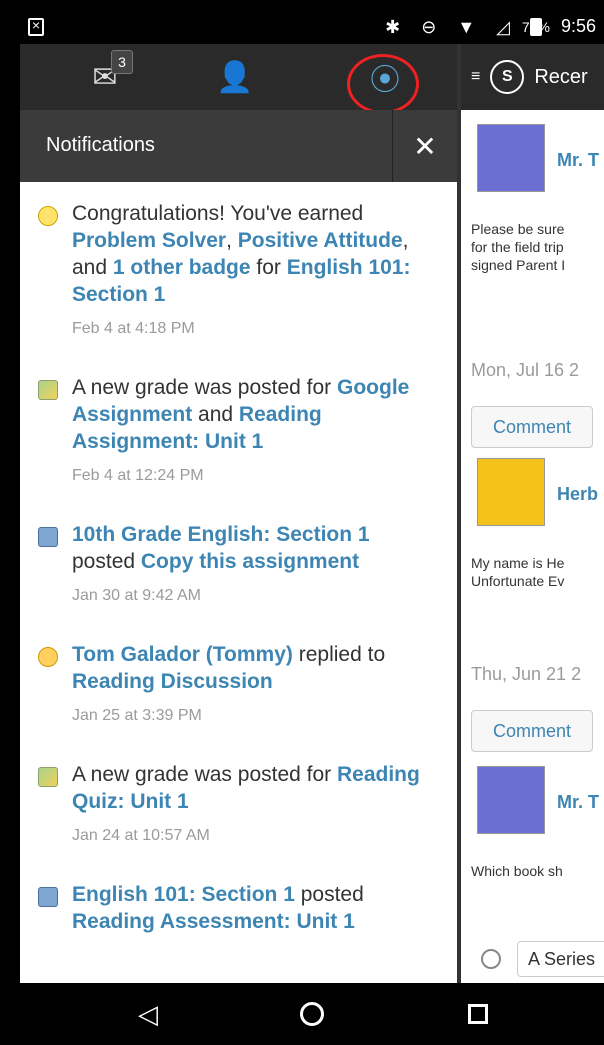 Image resolution: width=604 pixels, height=1045 pixels. Describe the element at coordinates (517, 247) in the screenshot. I see `post-line: for the field trip` at that location.